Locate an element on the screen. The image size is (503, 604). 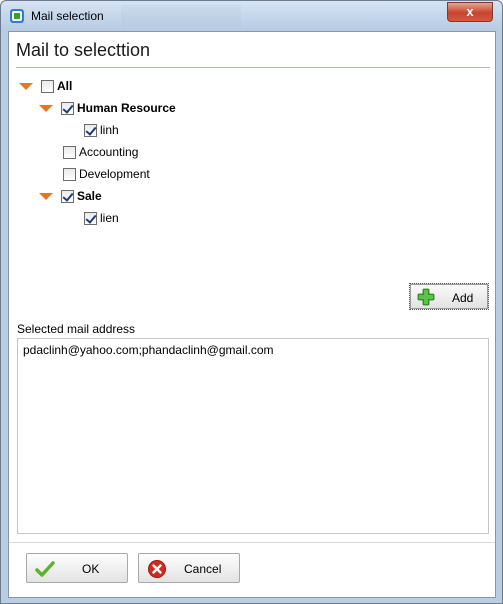
title-bar: Mail selection x is located at coordinates (251, 16).